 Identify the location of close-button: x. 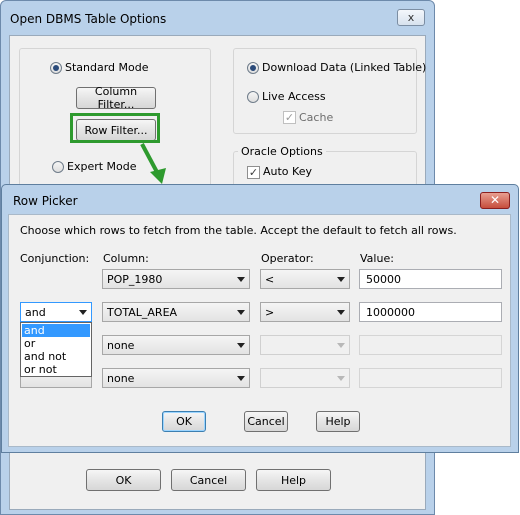
(411, 17).